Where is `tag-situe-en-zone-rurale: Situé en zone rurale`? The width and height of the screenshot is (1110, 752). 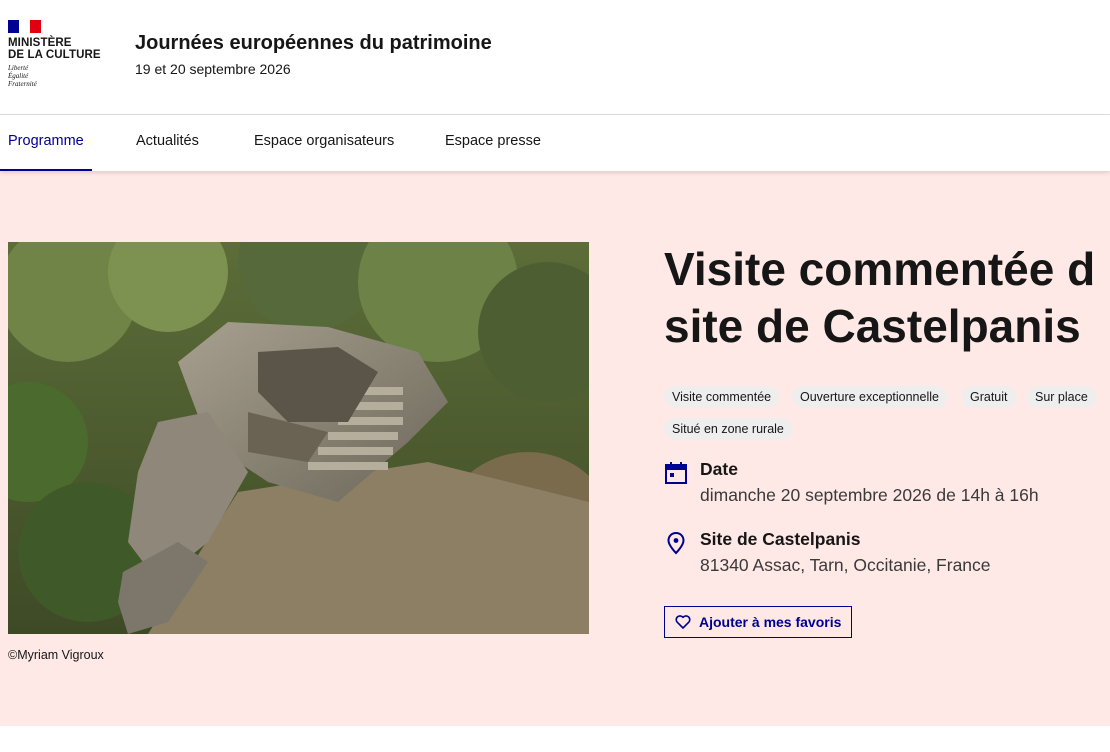
tag-situe-en-zone-rurale: Situé en zone rurale is located at coordinates (728, 429).